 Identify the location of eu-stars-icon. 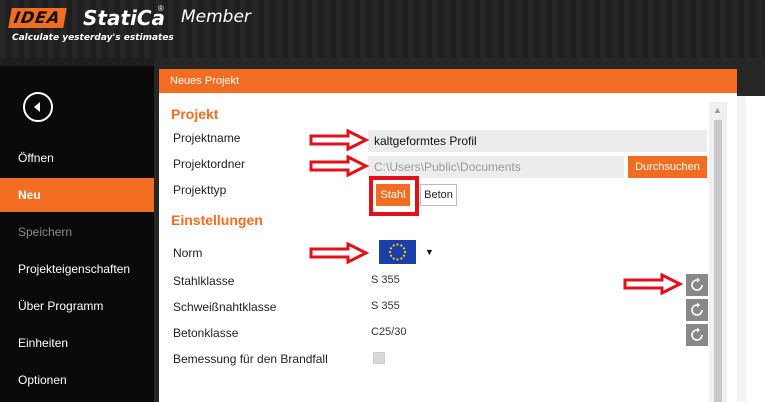
(397, 252).